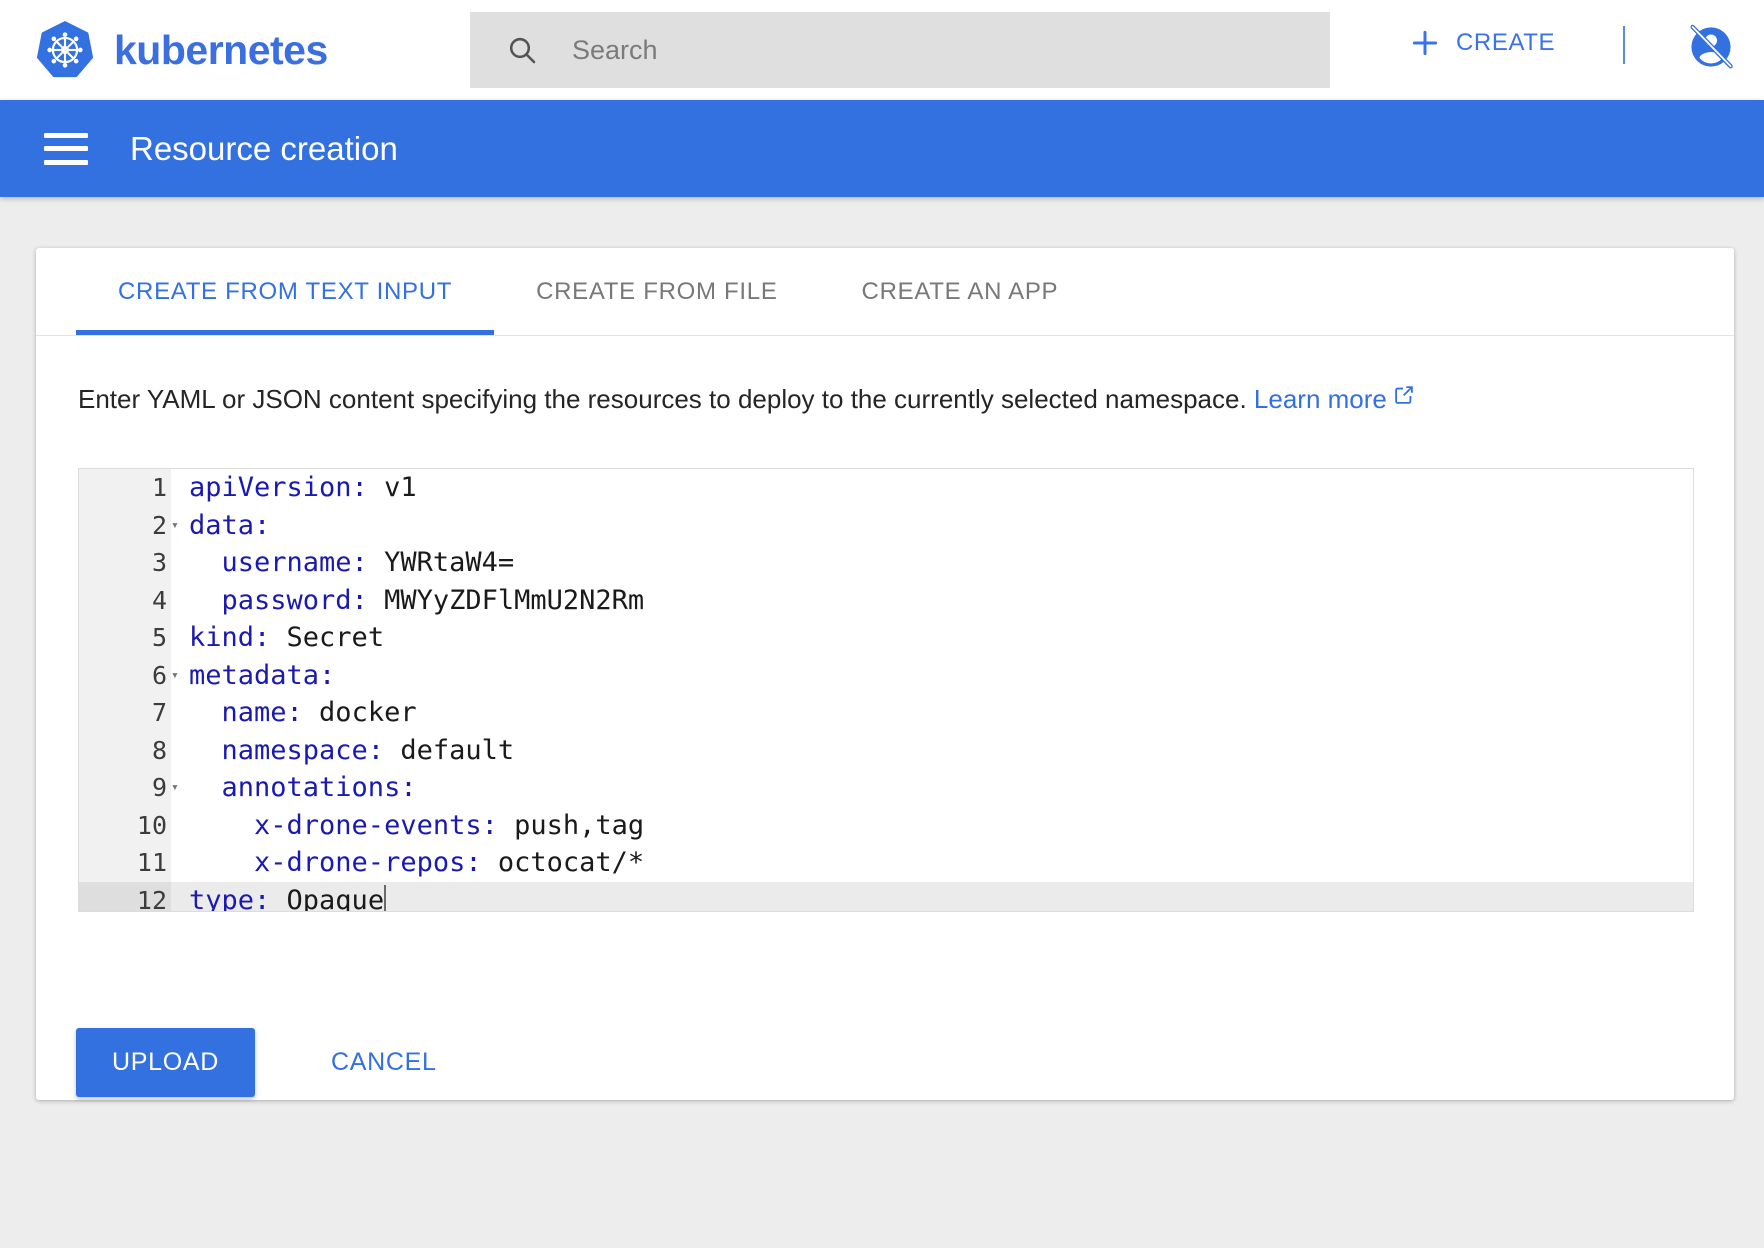 The height and width of the screenshot is (1248, 1764). Describe the element at coordinates (285, 291) in the screenshot. I see `tab-create-from-text-input: CREATE FROM TEXT INPUT` at that location.